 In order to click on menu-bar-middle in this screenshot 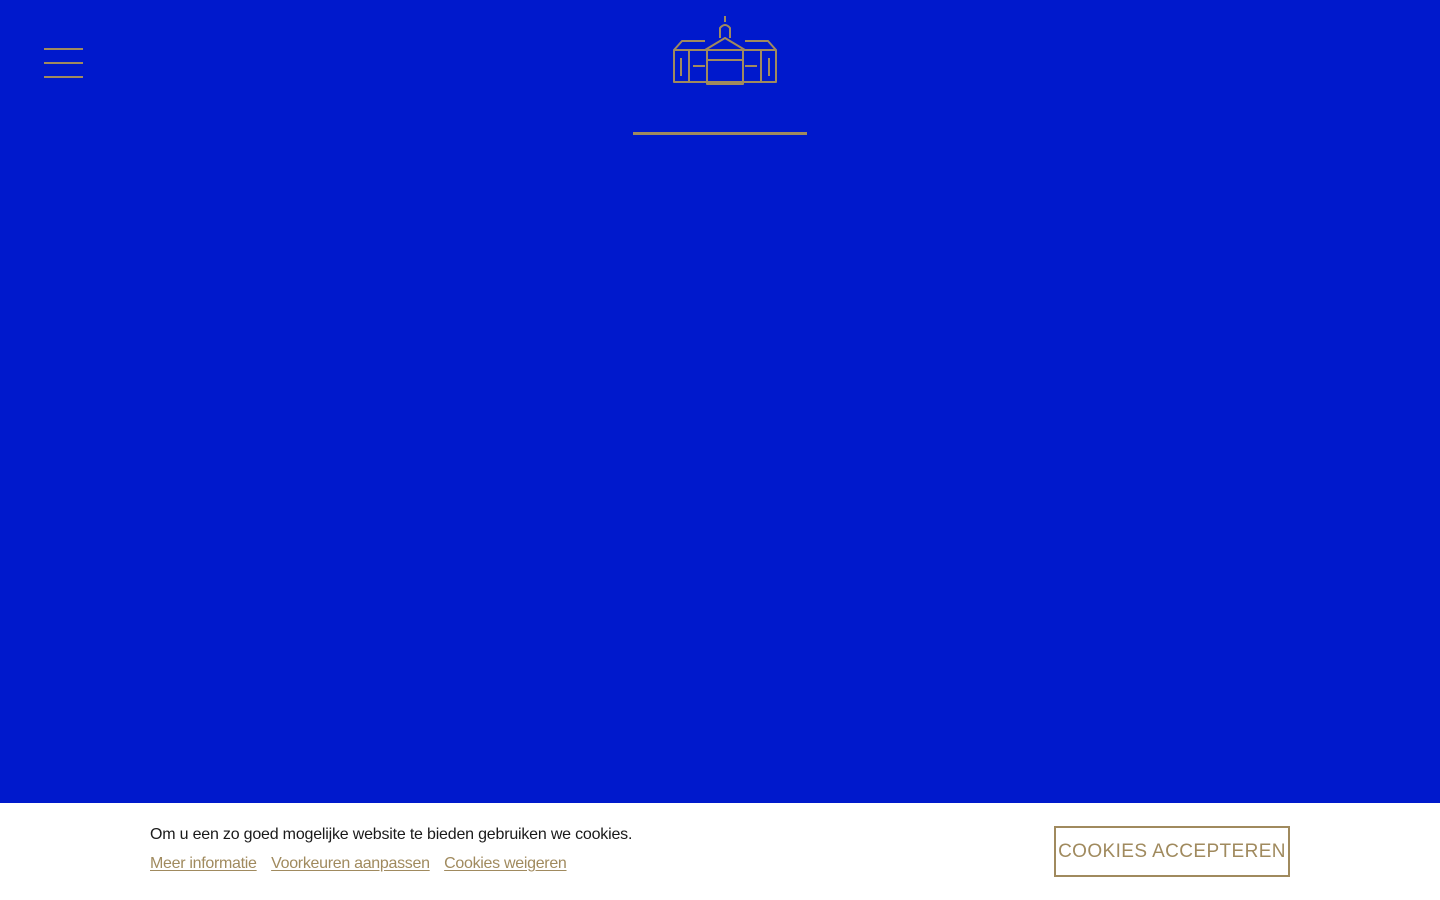, I will do `click(63, 63)`.